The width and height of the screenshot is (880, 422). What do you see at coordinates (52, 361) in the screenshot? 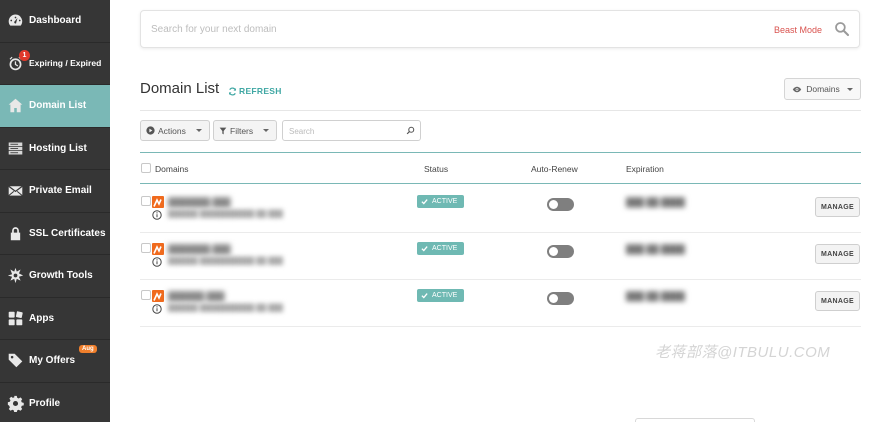
I see `sidebar-item-label: My Offers` at bounding box center [52, 361].